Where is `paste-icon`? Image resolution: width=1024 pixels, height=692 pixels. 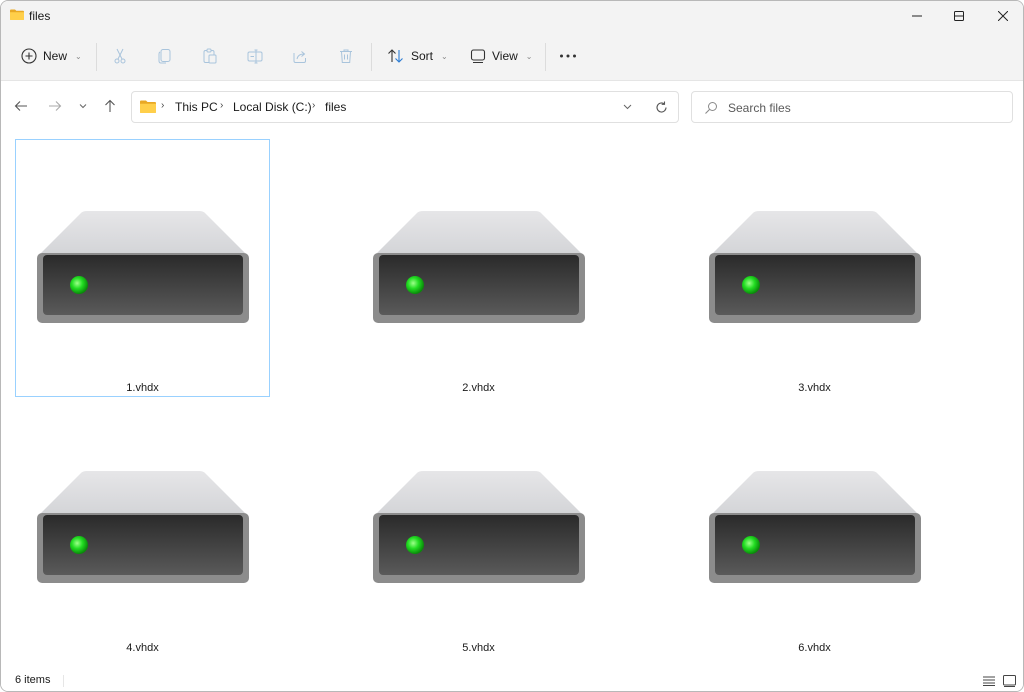 paste-icon is located at coordinates (210, 56).